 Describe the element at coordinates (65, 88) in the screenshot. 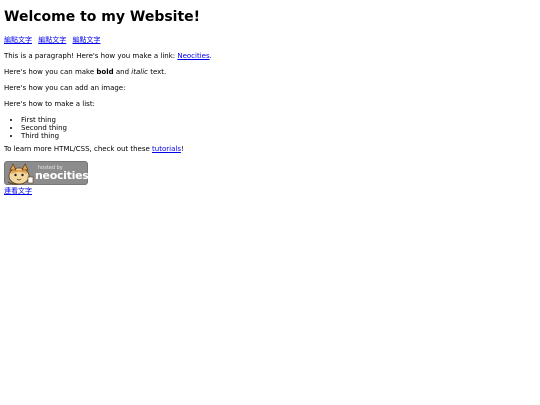

I see `paragraph-image: Here's how you can add an image:` at that location.